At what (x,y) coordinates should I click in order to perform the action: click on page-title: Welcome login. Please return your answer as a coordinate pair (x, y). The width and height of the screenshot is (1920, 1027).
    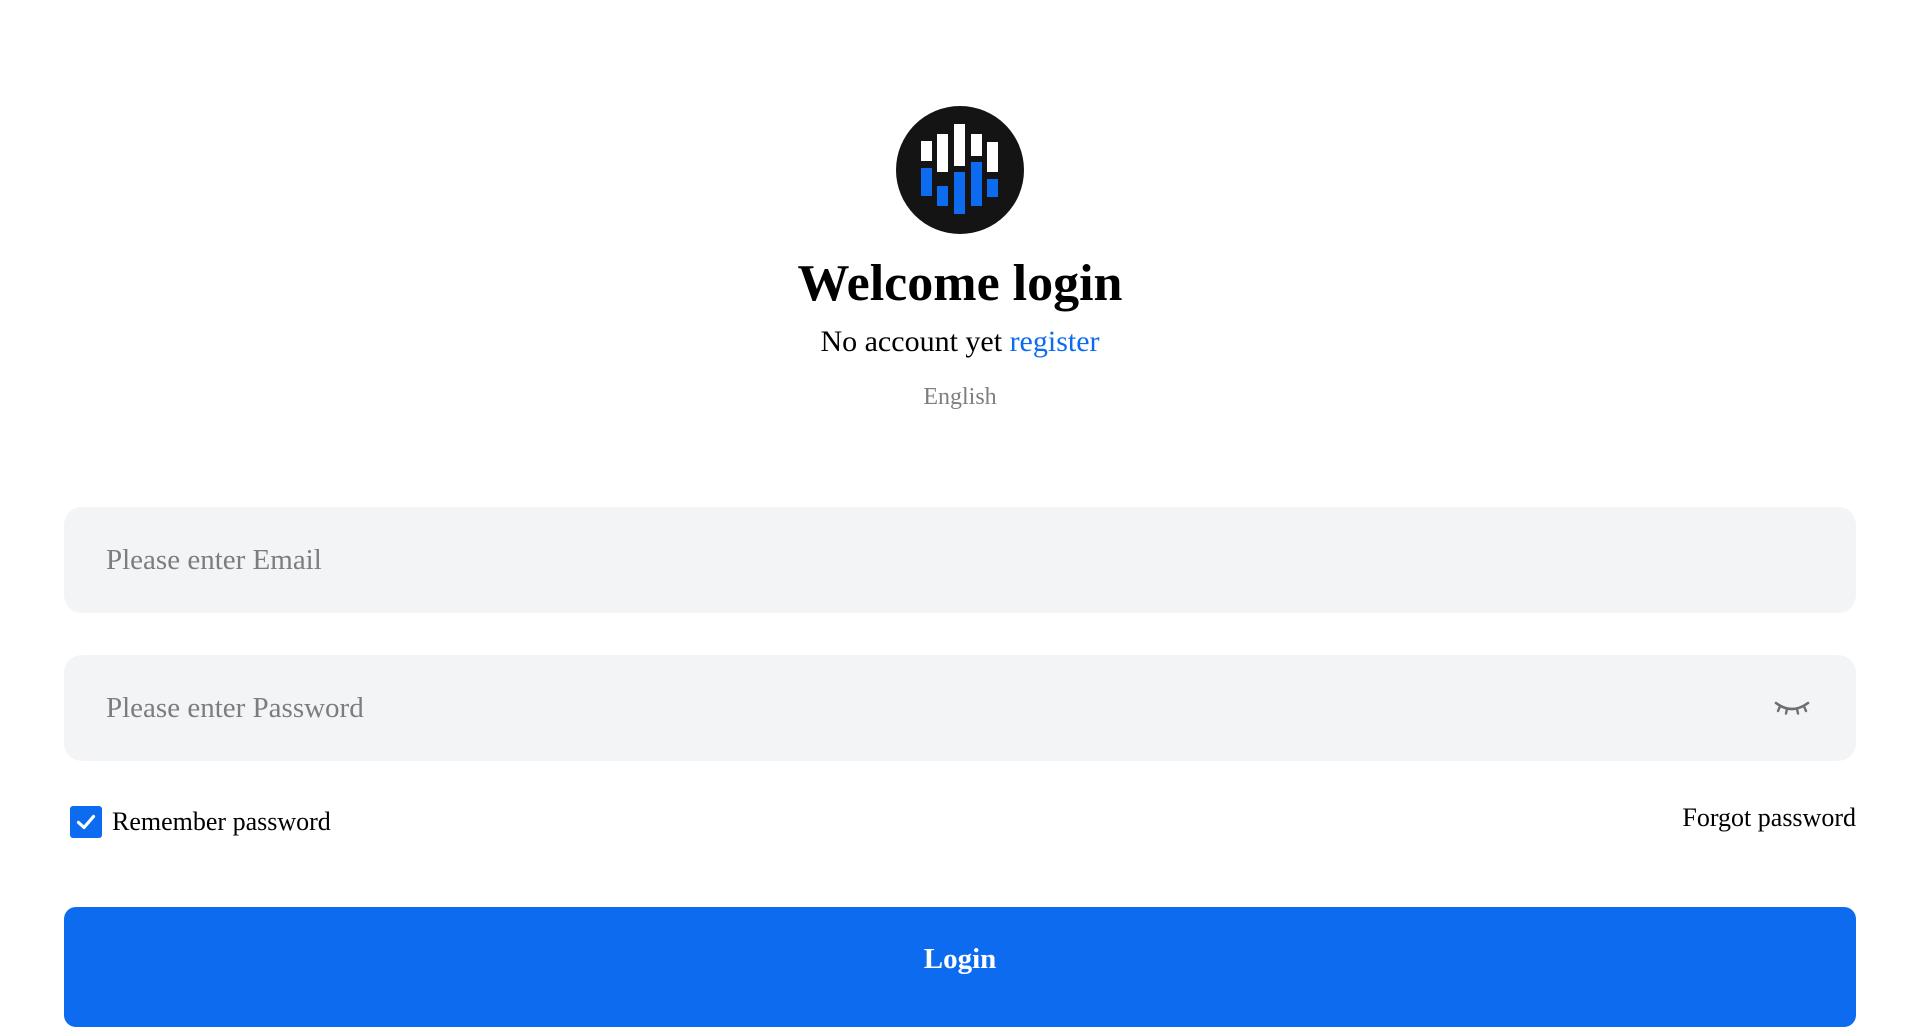
    Looking at the image, I should click on (960, 283).